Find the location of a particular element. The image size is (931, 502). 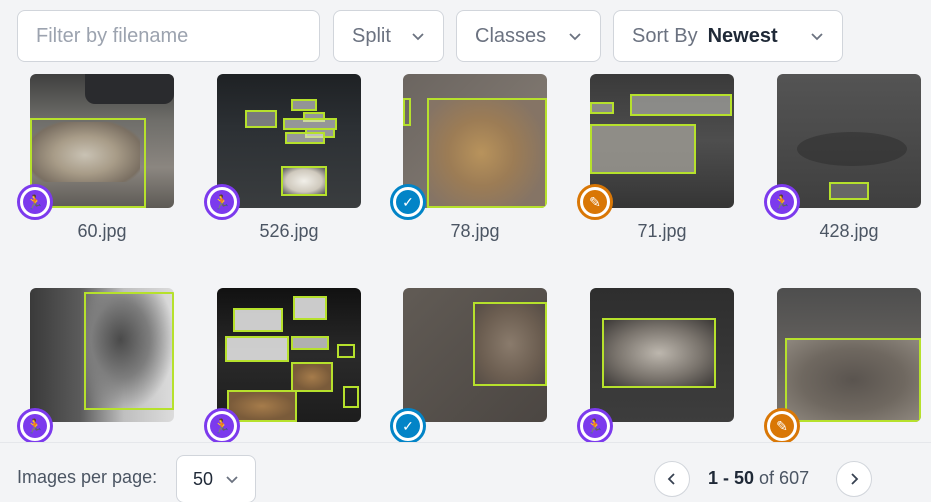

image-filename: 60.jpg is located at coordinates (102, 231).